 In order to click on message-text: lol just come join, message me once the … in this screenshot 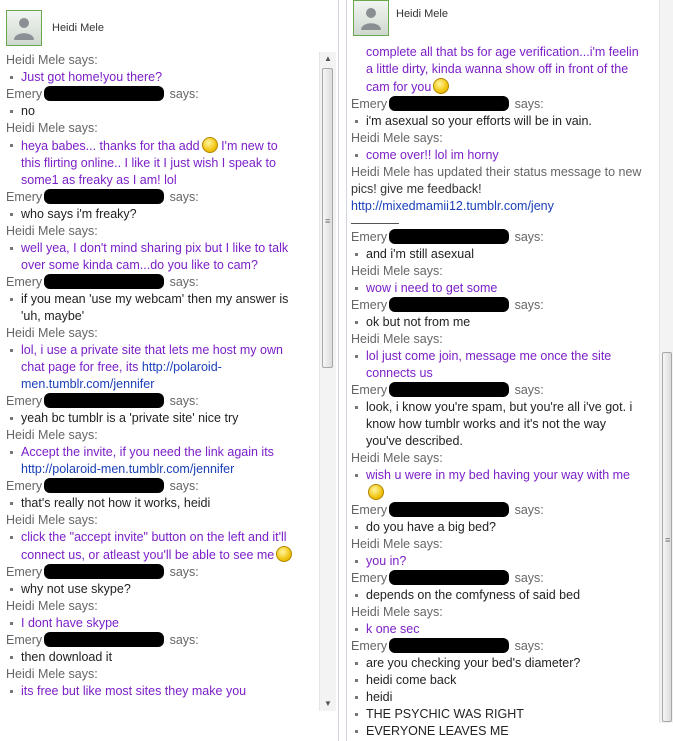, I will do `click(504, 356)`.